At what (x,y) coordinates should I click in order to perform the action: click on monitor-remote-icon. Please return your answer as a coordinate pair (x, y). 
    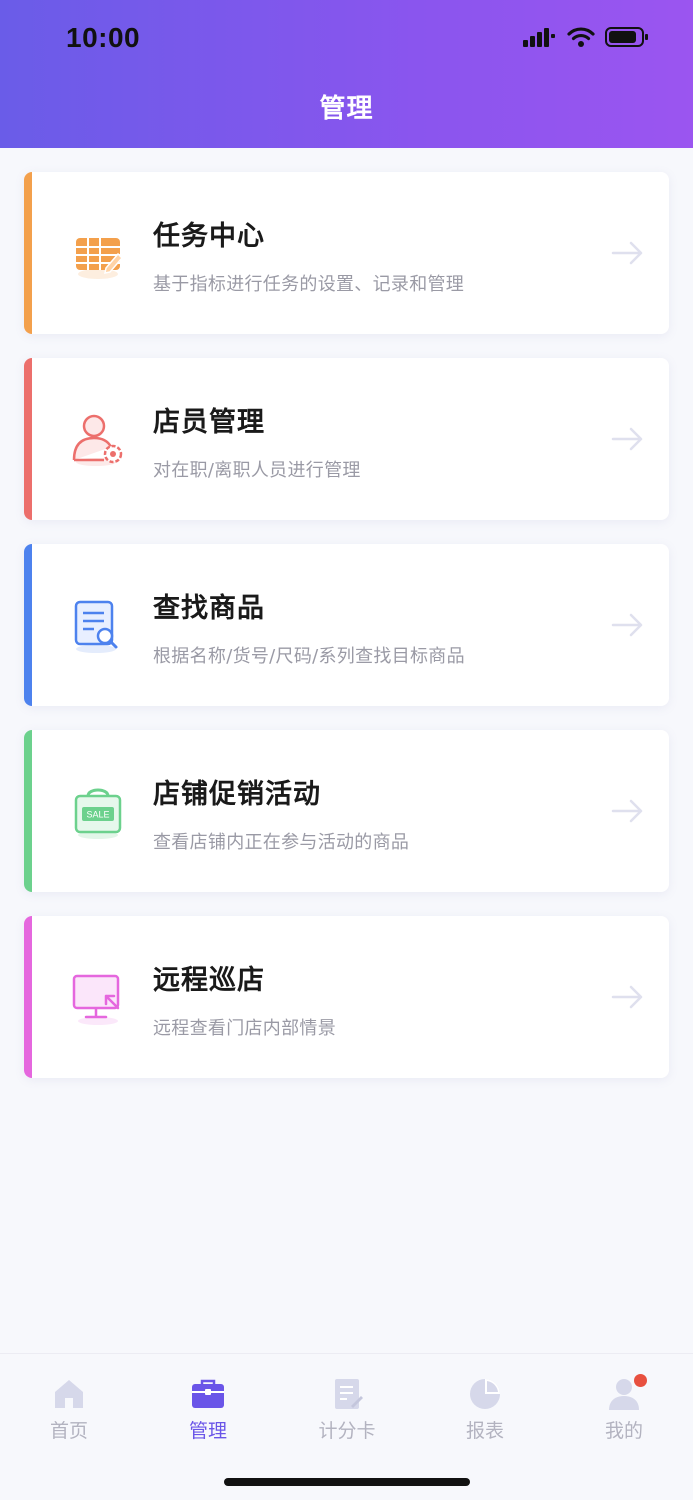
    Looking at the image, I should click on (96, 999).